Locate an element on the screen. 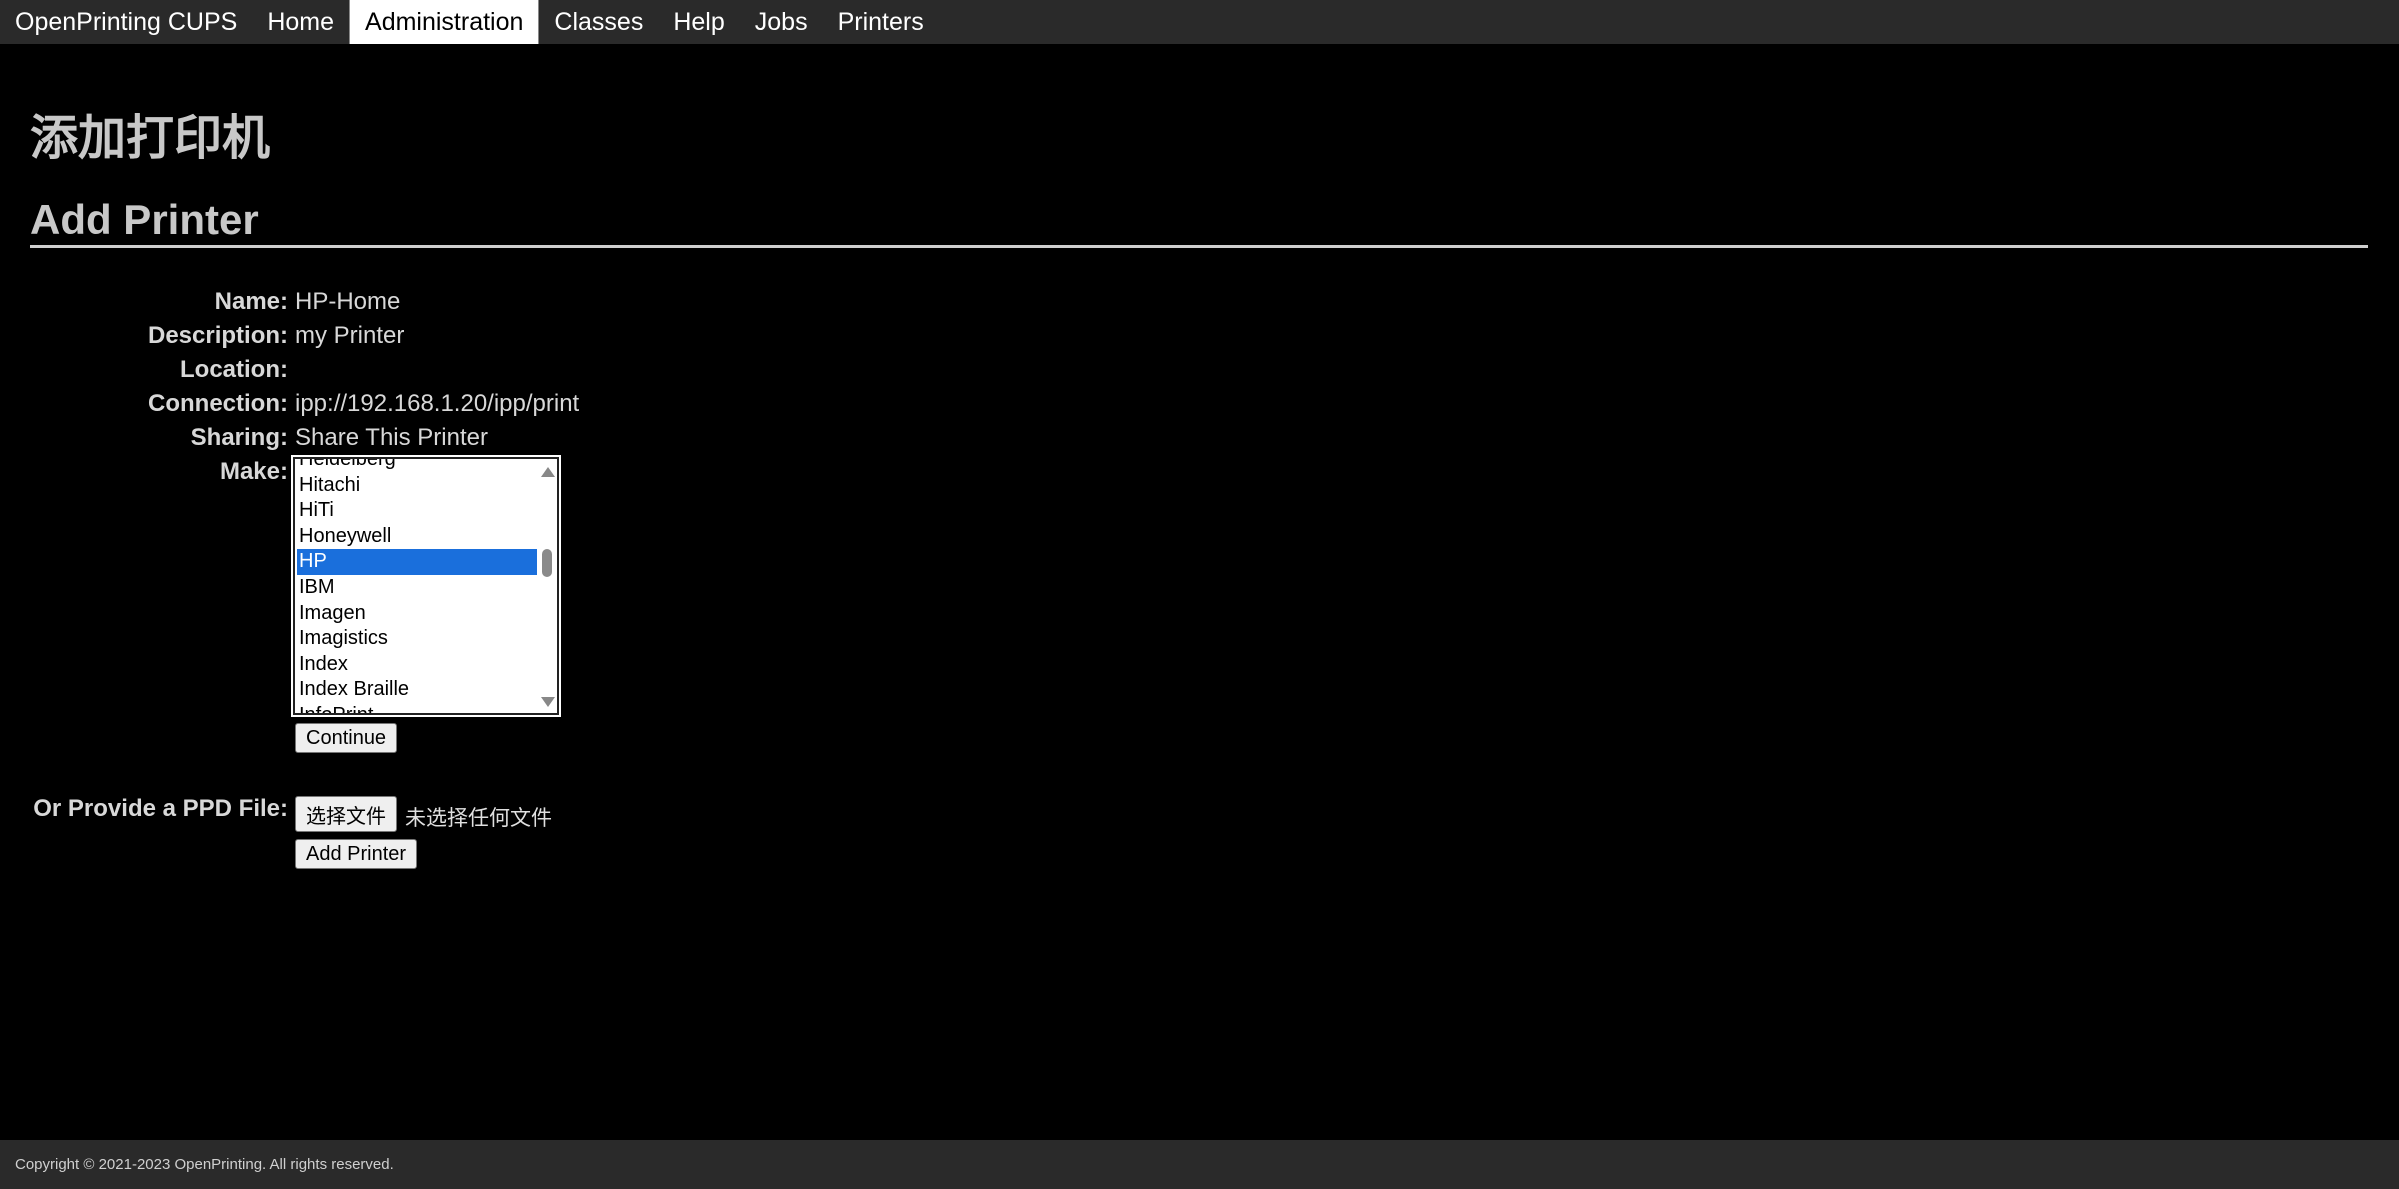  description-value: my Printer is located at coordinates (350, 335).